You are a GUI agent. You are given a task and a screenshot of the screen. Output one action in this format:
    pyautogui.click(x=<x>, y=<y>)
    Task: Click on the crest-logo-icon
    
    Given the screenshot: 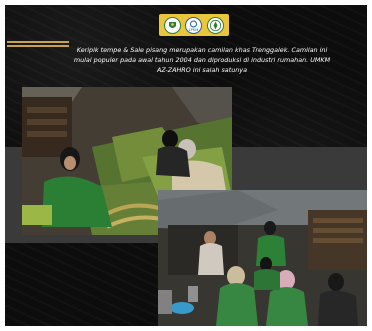 What is the action you would take?
    pyautogui.click(x=173, y=25)
    